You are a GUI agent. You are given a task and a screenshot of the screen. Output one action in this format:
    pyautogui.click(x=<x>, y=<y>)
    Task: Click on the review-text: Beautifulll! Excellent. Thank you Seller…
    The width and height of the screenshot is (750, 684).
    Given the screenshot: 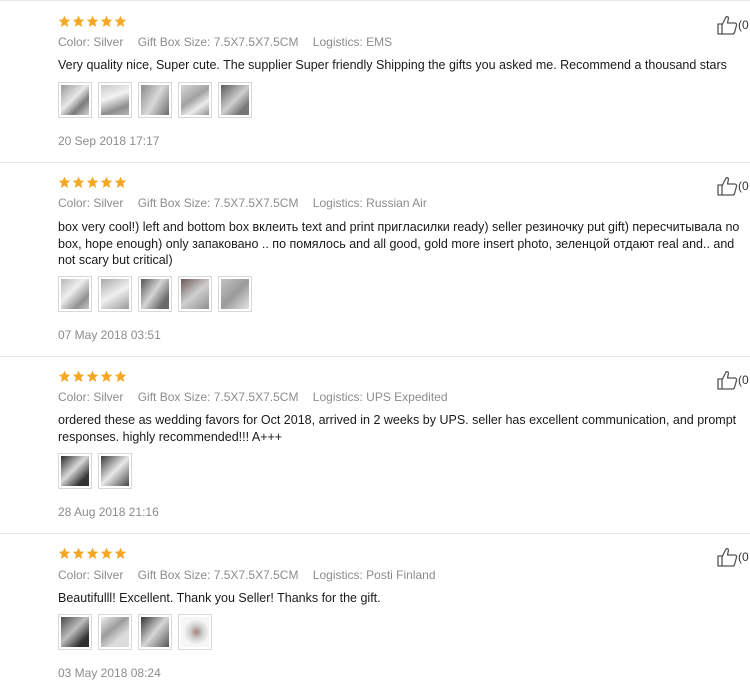 What is the action you would take?
    pyautogui.click(x=219, y=598)
    